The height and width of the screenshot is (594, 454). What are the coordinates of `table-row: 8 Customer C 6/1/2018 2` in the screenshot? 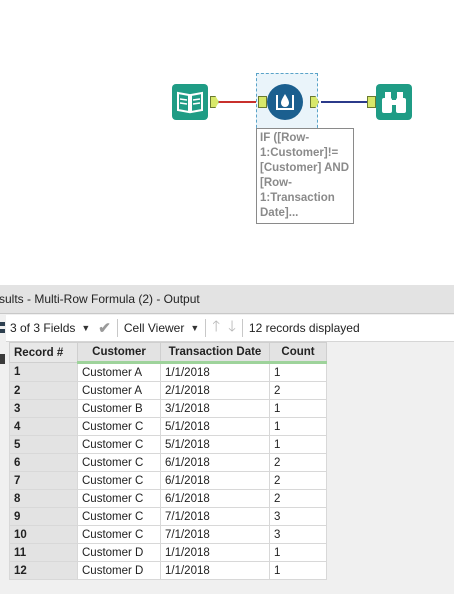 It's located at (168, 498).